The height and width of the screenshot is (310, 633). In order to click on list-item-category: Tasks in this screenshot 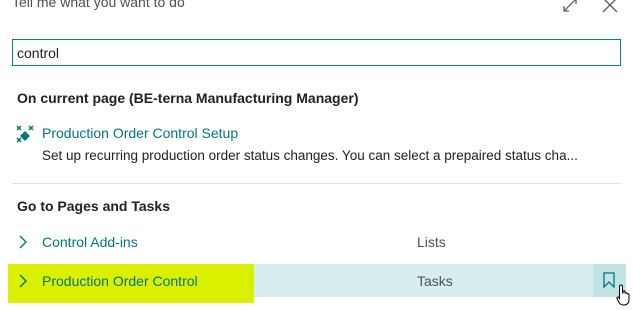, I will do `click(435, 281)`.